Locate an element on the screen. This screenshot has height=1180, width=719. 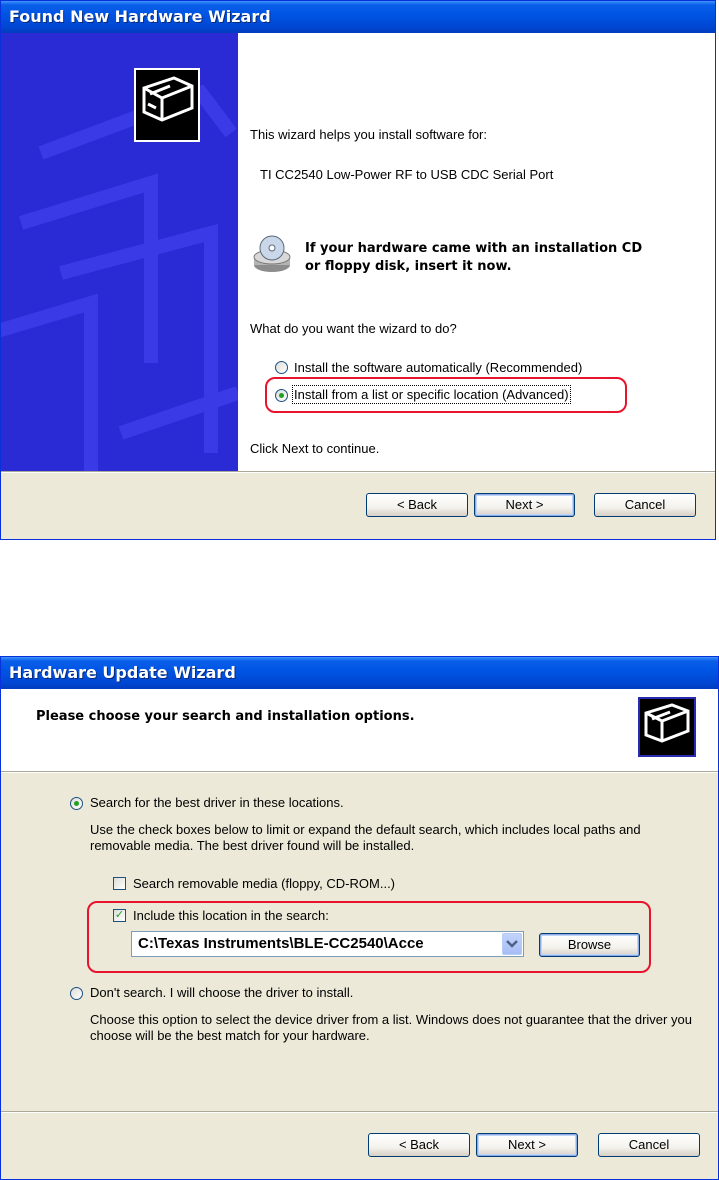
location-combobox: C:\Texas Instruments\BLE-CC2540\Acce is located at coordinates (327, 944).